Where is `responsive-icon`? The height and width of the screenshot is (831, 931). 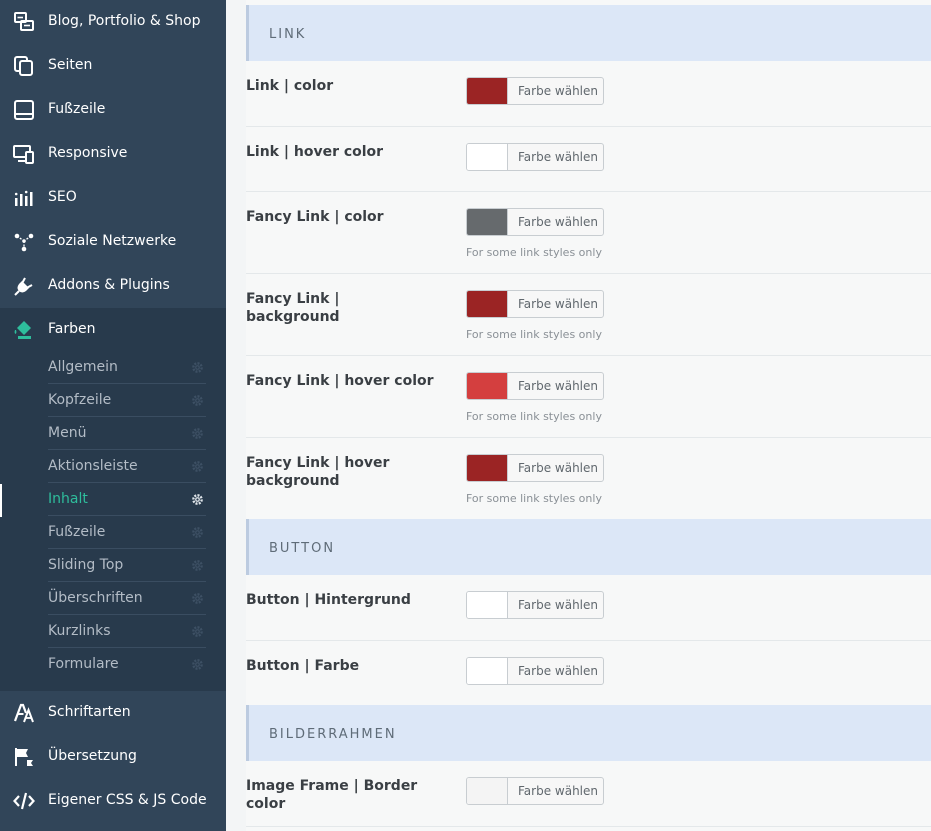 responsive-icon is located at coordinates (23, 154).